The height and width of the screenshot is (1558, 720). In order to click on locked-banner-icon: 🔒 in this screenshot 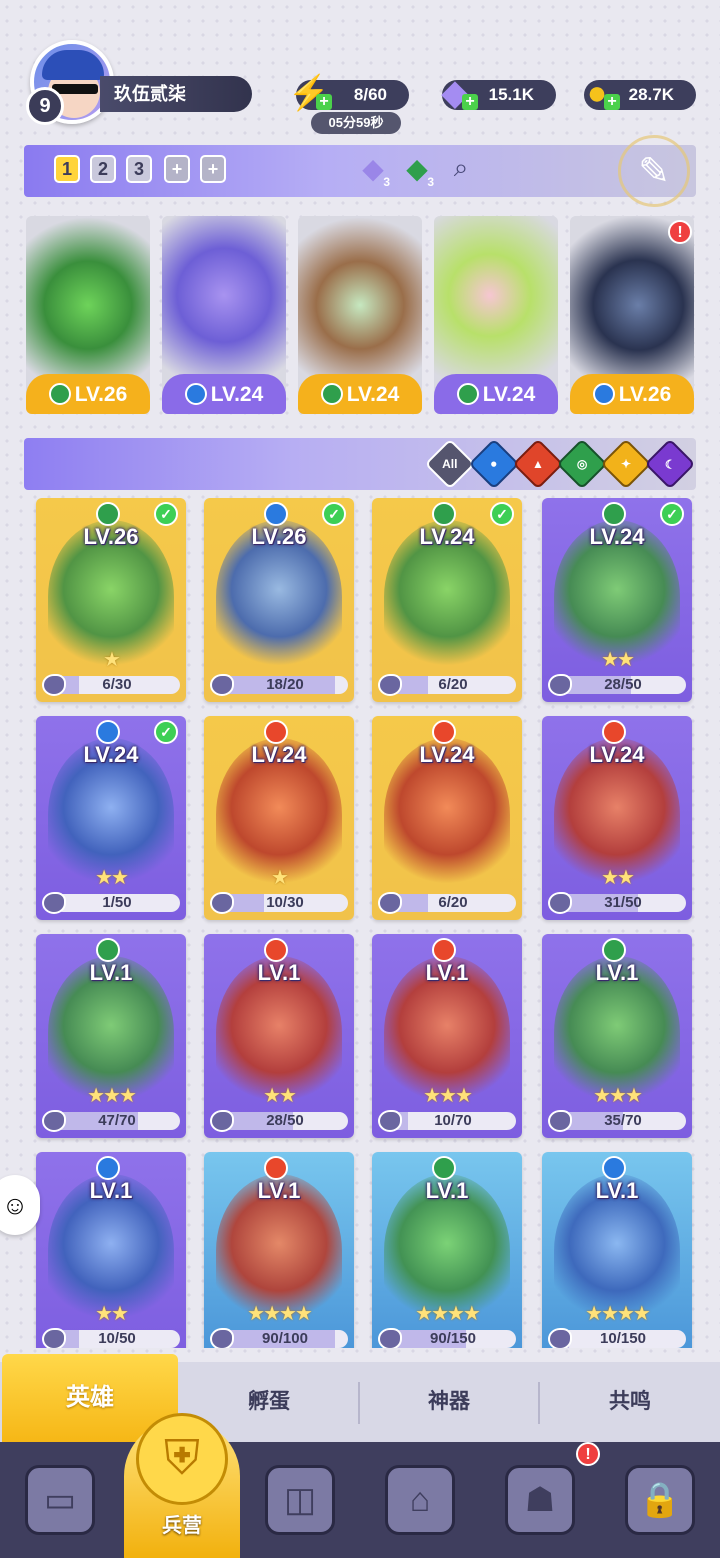, I will do `click(660, 1500)`.